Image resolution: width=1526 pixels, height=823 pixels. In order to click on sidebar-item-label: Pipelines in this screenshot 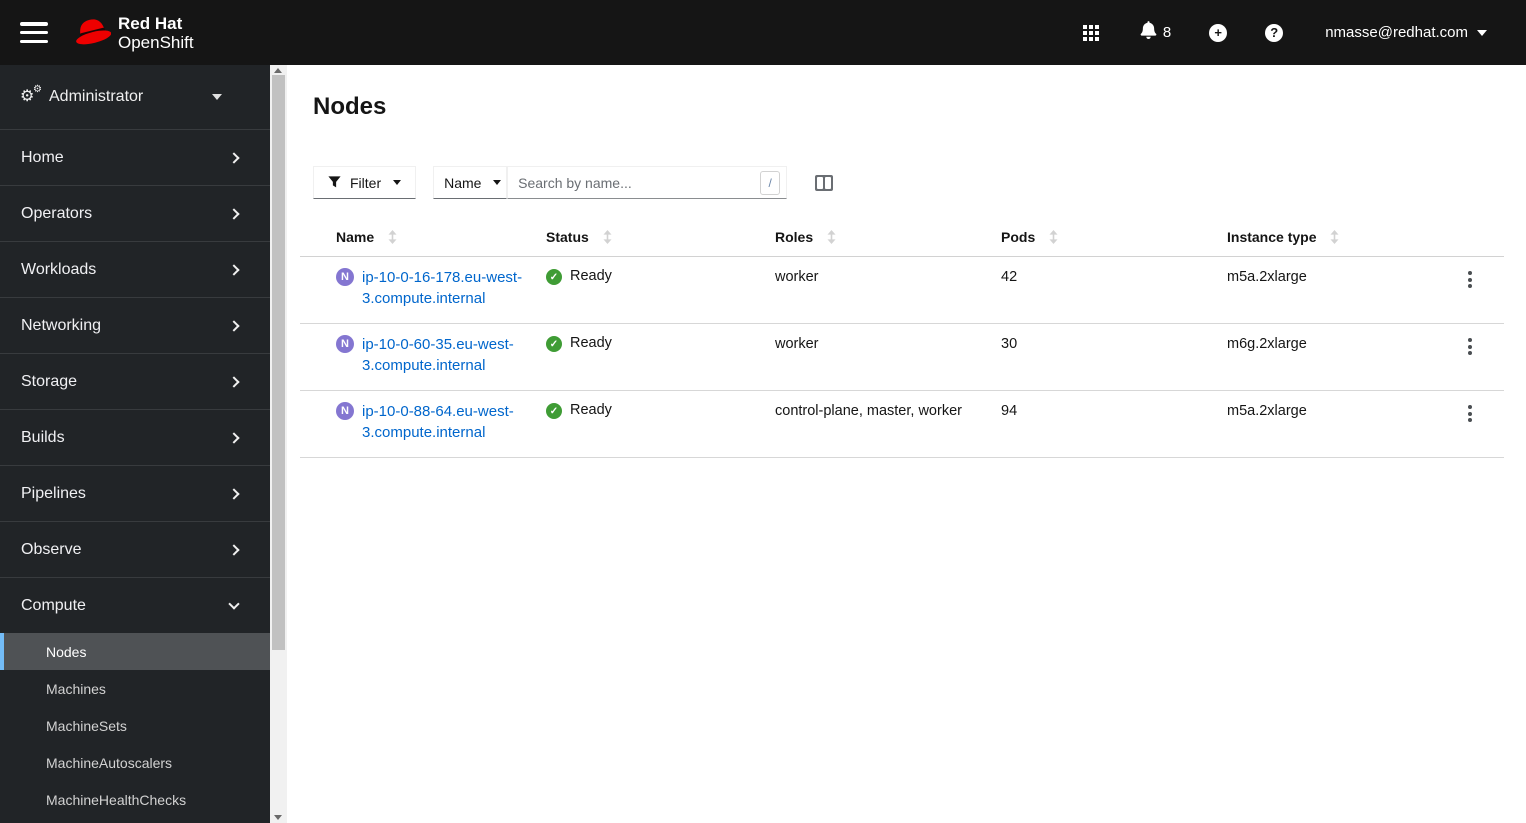, I will do `click(53, 493)`.